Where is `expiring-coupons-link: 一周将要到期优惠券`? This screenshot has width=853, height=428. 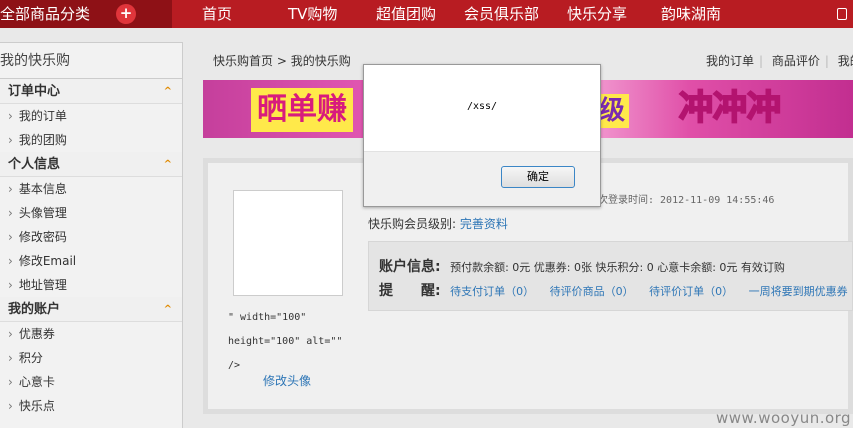
expiring-coupons-link: 一周将要到期优惠券 is located at coordinates (798, 291).